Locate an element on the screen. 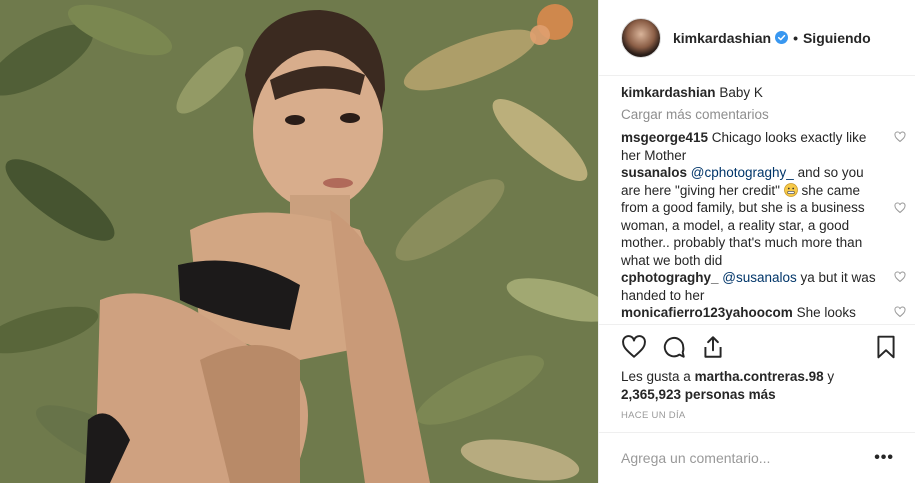 Image resolution: width=915 pixels, height=483 pixels. comment-username: susanalos is located at coordinates (654, 172).